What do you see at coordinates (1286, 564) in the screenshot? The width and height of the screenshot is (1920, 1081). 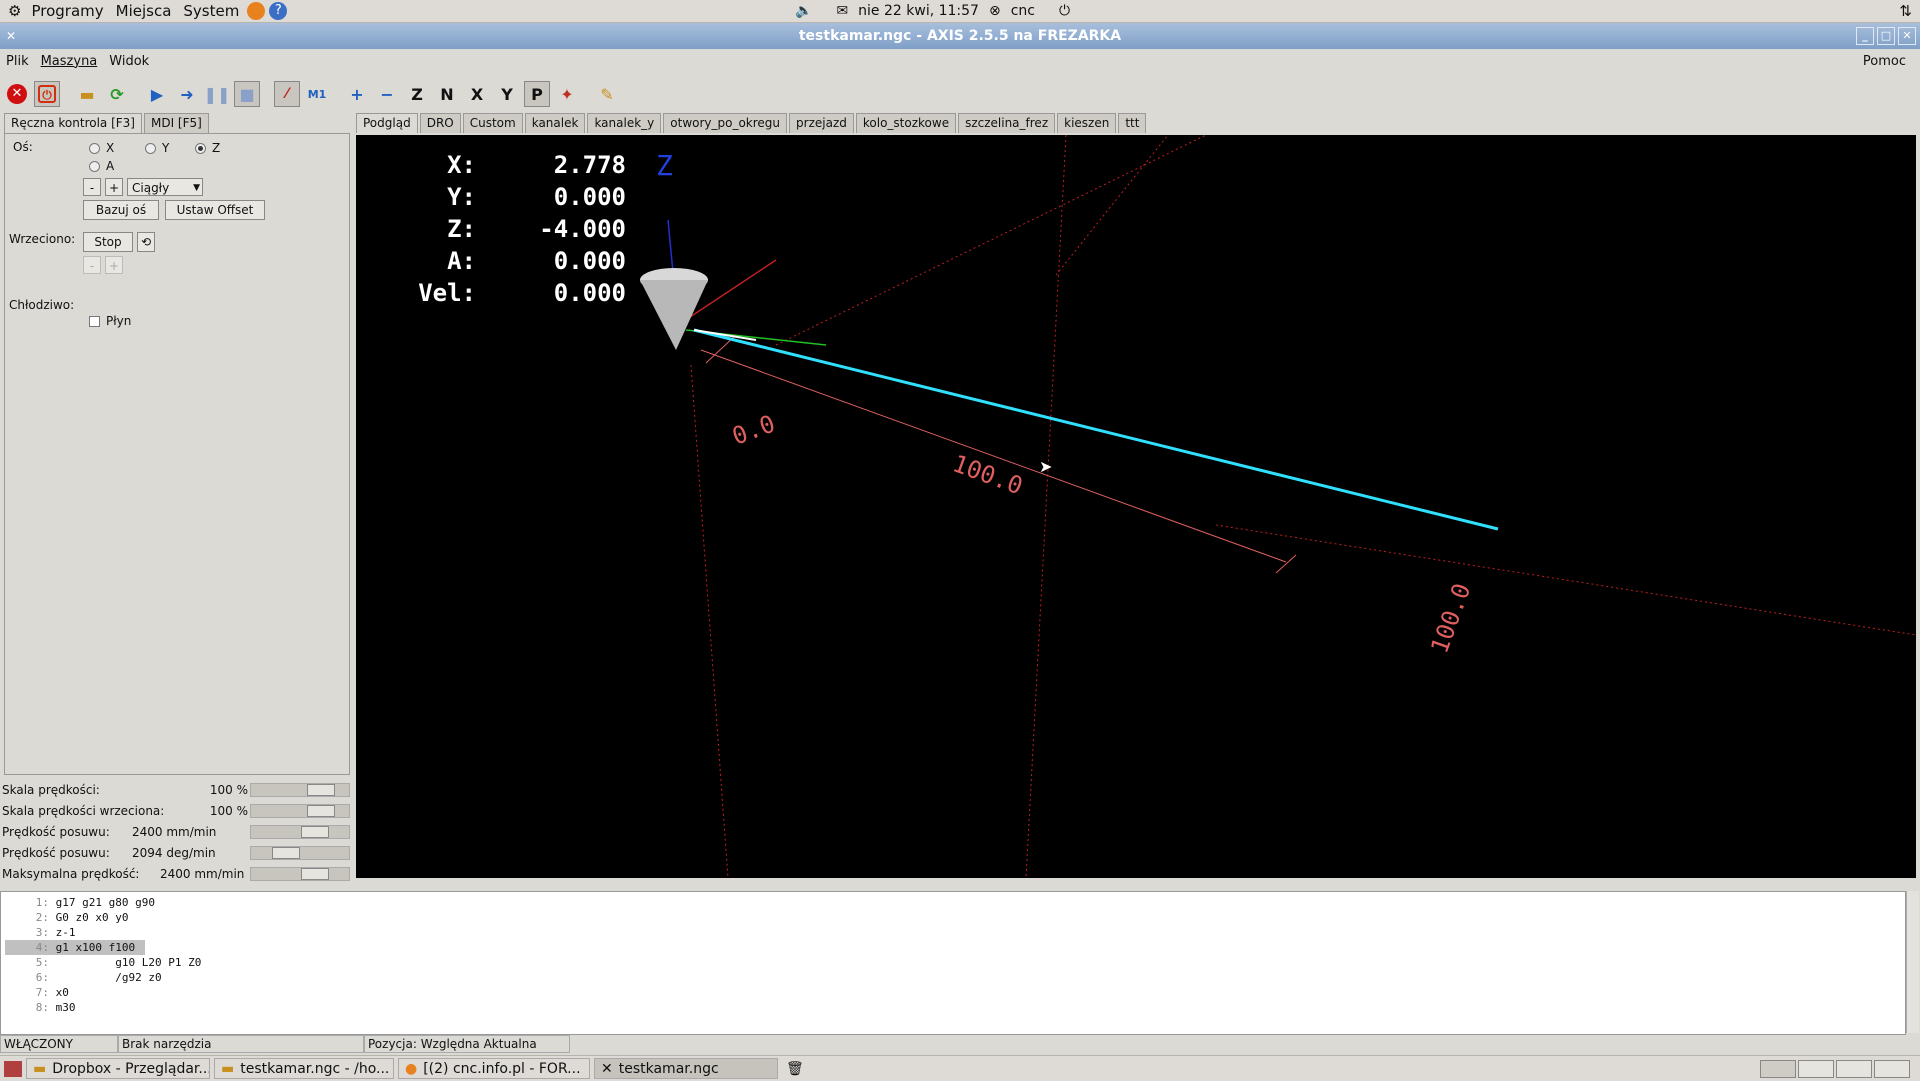 I see `dimension-tick` at bounding box center [1286, 564].